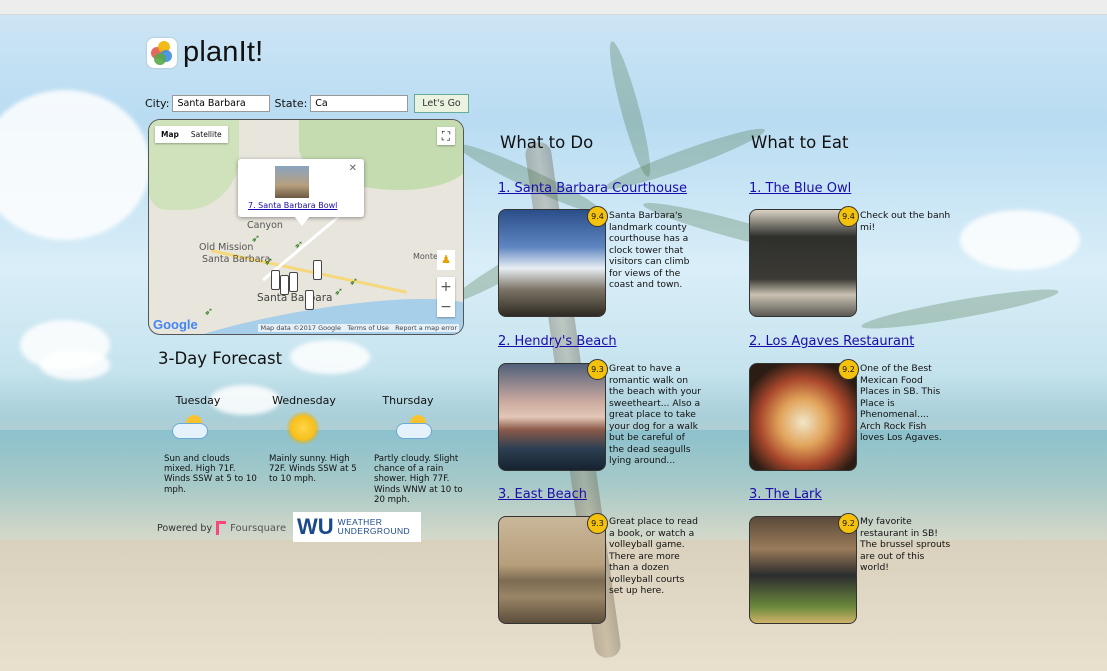 The height and width of the screenshot is (671, 1107). Describe the element at coordinates (300, 328) in the screenshot. I see `map-data-credit: Map data ©2017 Google` at that location.